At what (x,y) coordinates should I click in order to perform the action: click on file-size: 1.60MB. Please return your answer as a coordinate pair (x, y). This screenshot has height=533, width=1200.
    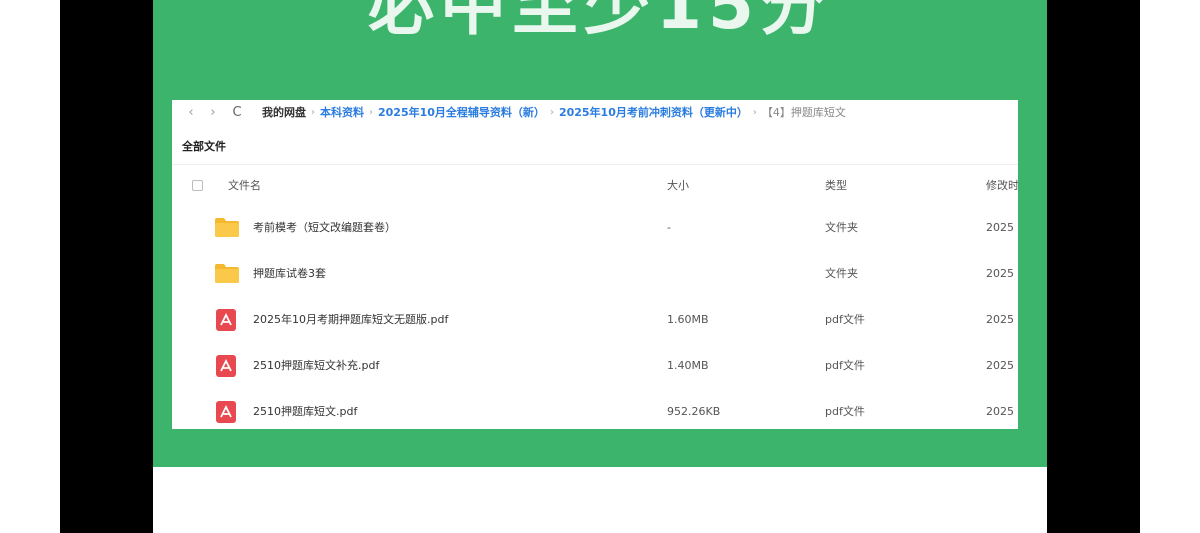
    Looking at the image, I should click on (688, 319).